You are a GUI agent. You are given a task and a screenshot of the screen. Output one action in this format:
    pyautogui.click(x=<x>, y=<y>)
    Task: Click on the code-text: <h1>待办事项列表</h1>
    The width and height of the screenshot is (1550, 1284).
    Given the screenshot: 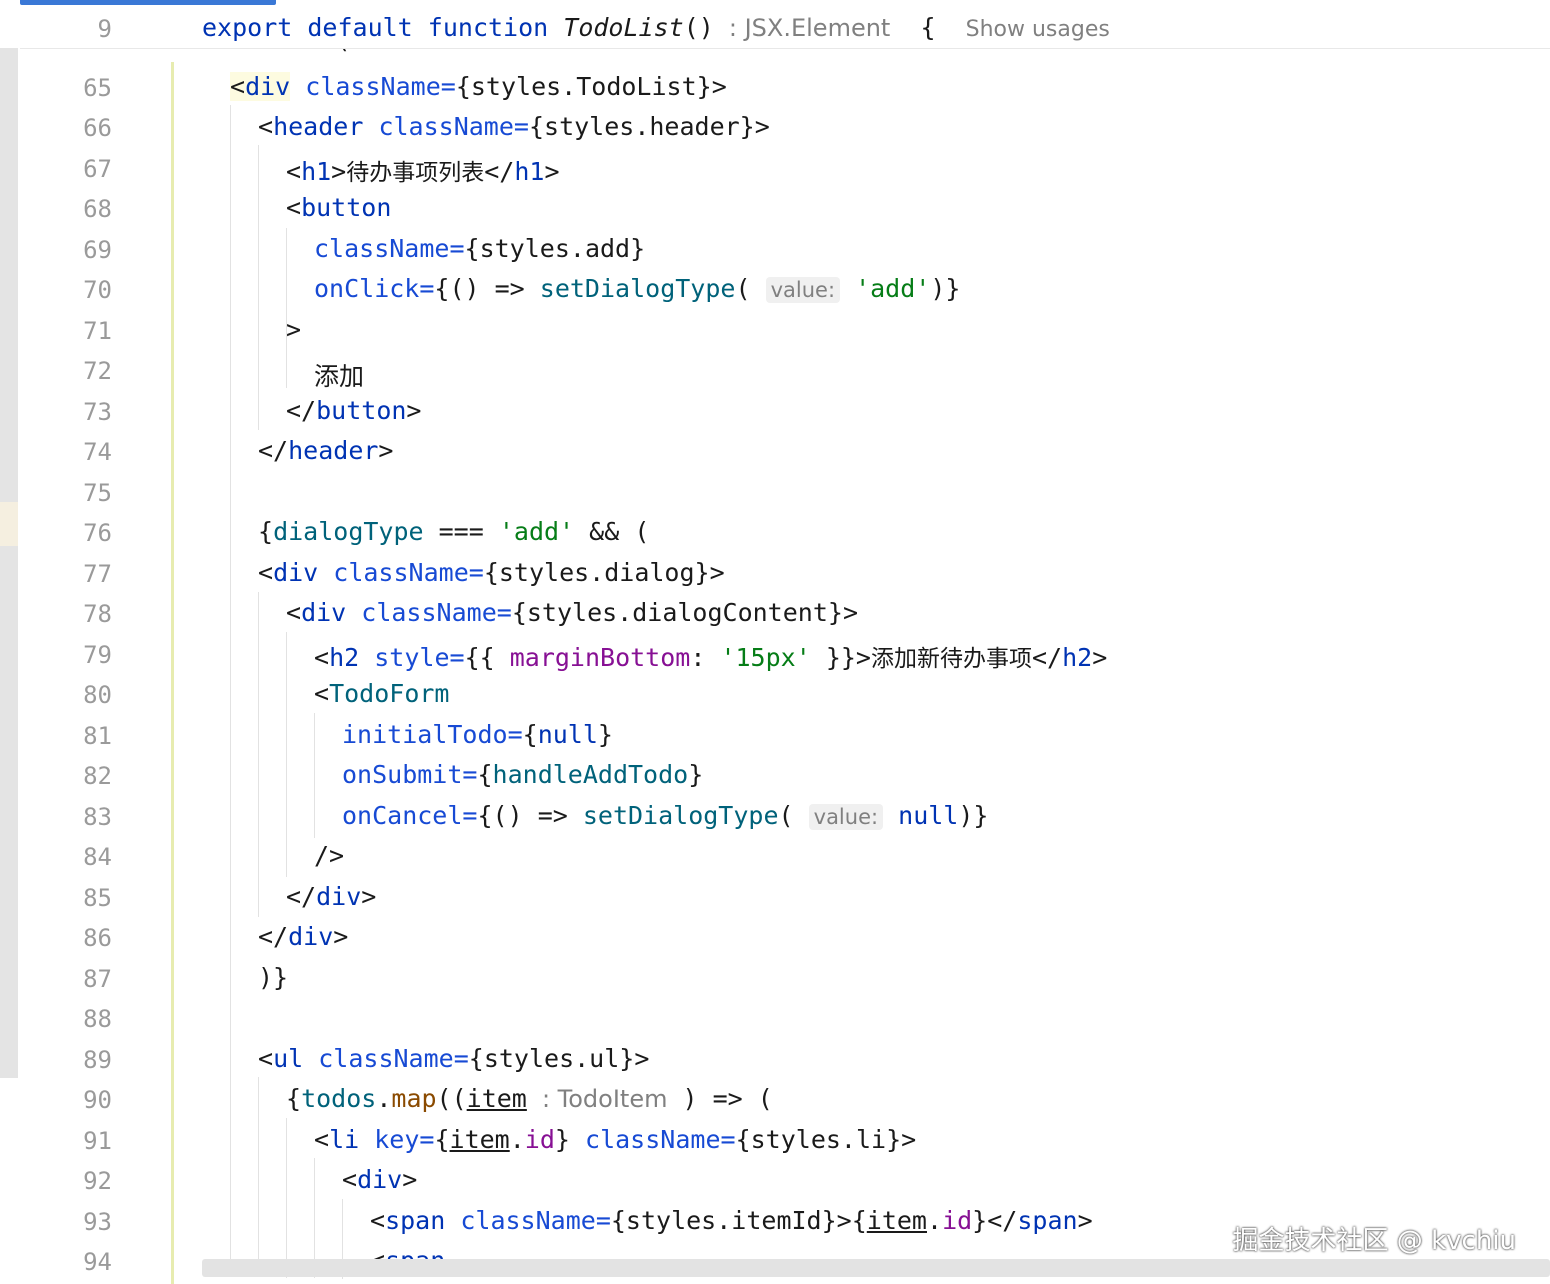 What is the action you would take?
    pyautogui.click(x=423, y=171)
    